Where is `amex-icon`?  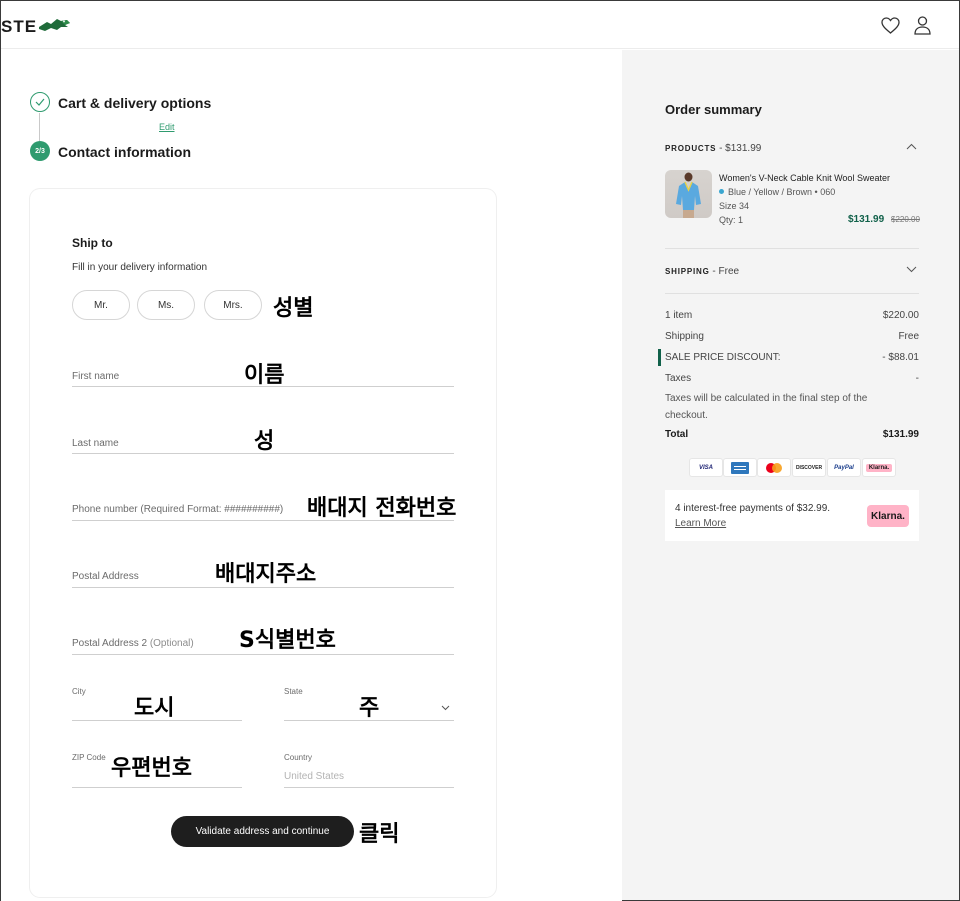
amex-icon is located at coordinates (740, 467).